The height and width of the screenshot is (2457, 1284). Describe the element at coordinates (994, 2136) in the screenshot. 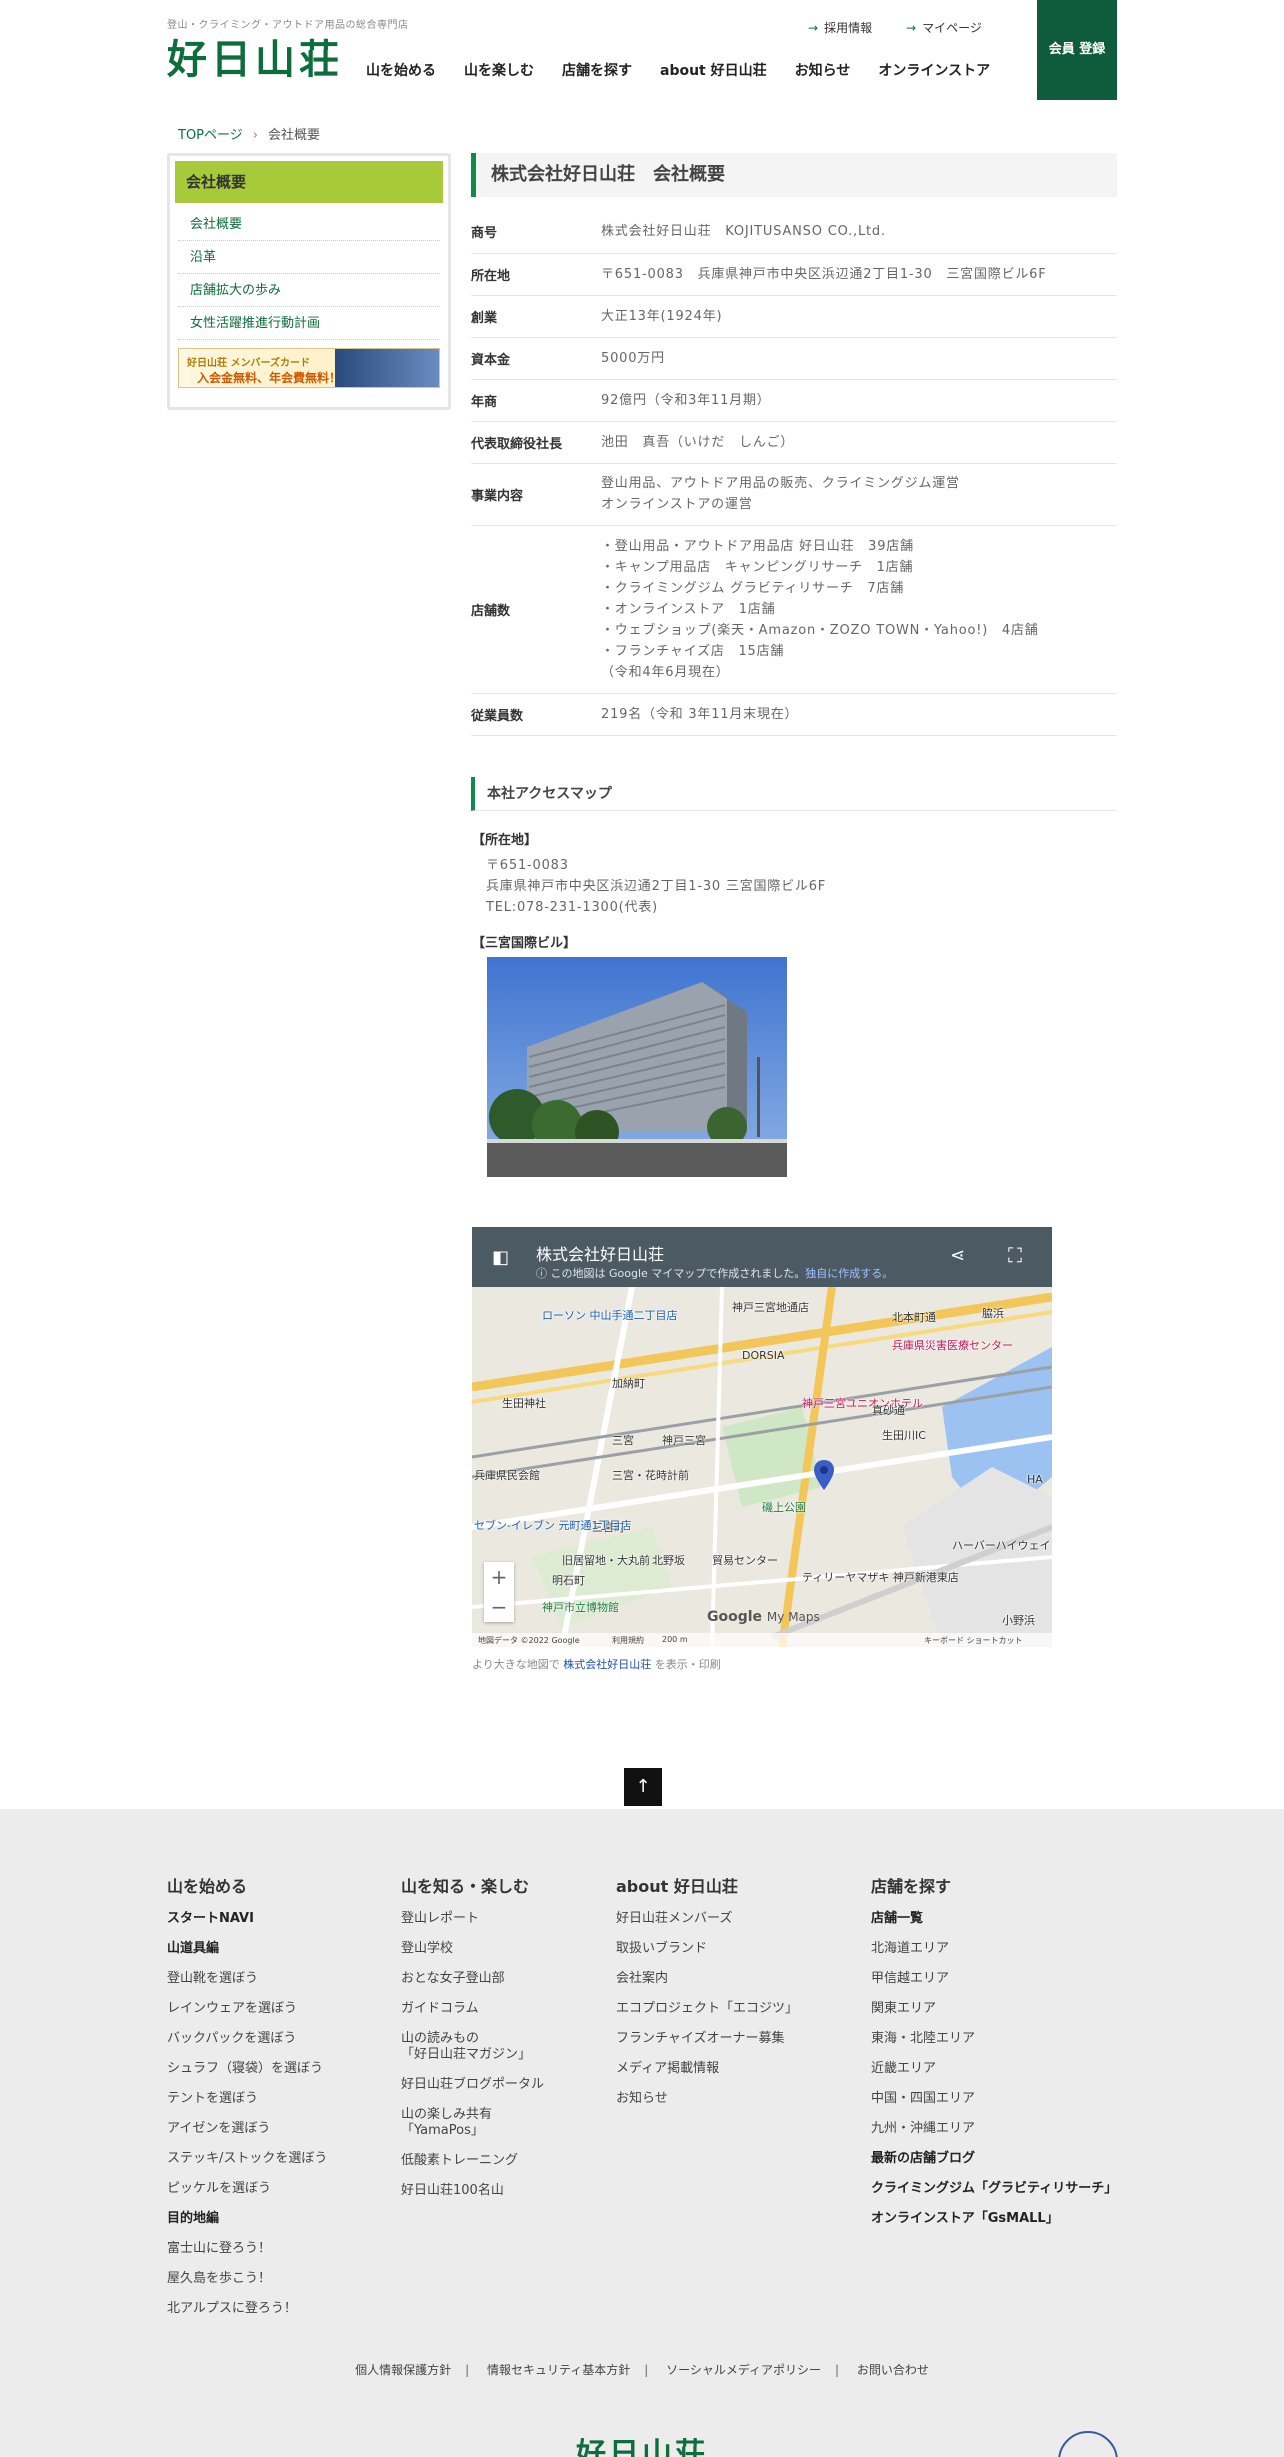

I see `footer-link: 九州・沖縄エリア` at that location.